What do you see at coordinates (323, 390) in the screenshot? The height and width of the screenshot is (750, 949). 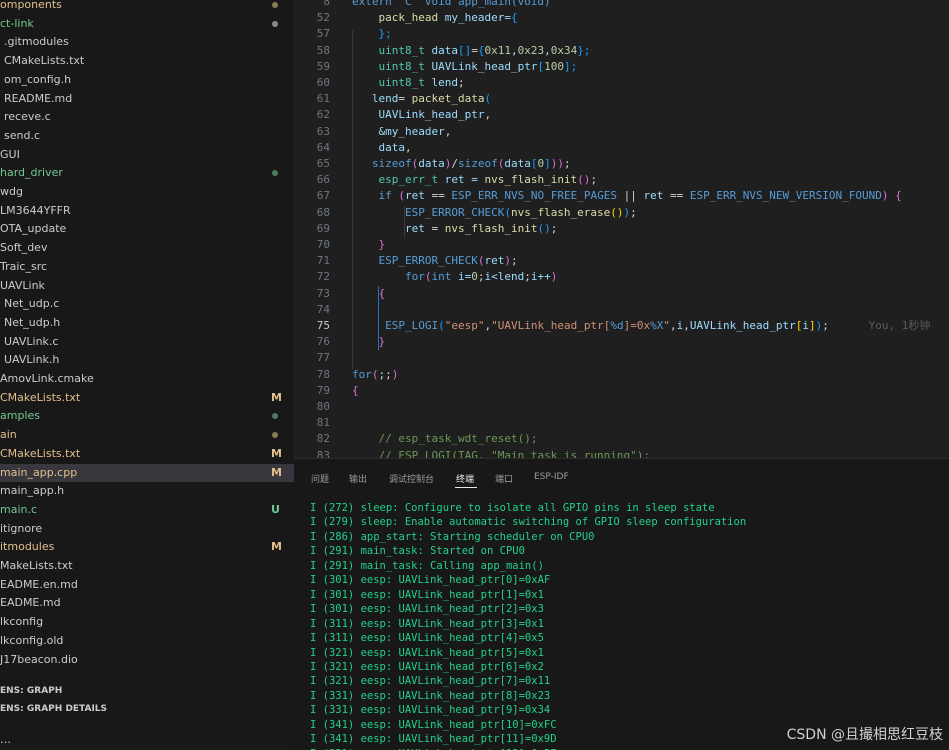 I see `line-number: 79` at bounding box center [323, 390].